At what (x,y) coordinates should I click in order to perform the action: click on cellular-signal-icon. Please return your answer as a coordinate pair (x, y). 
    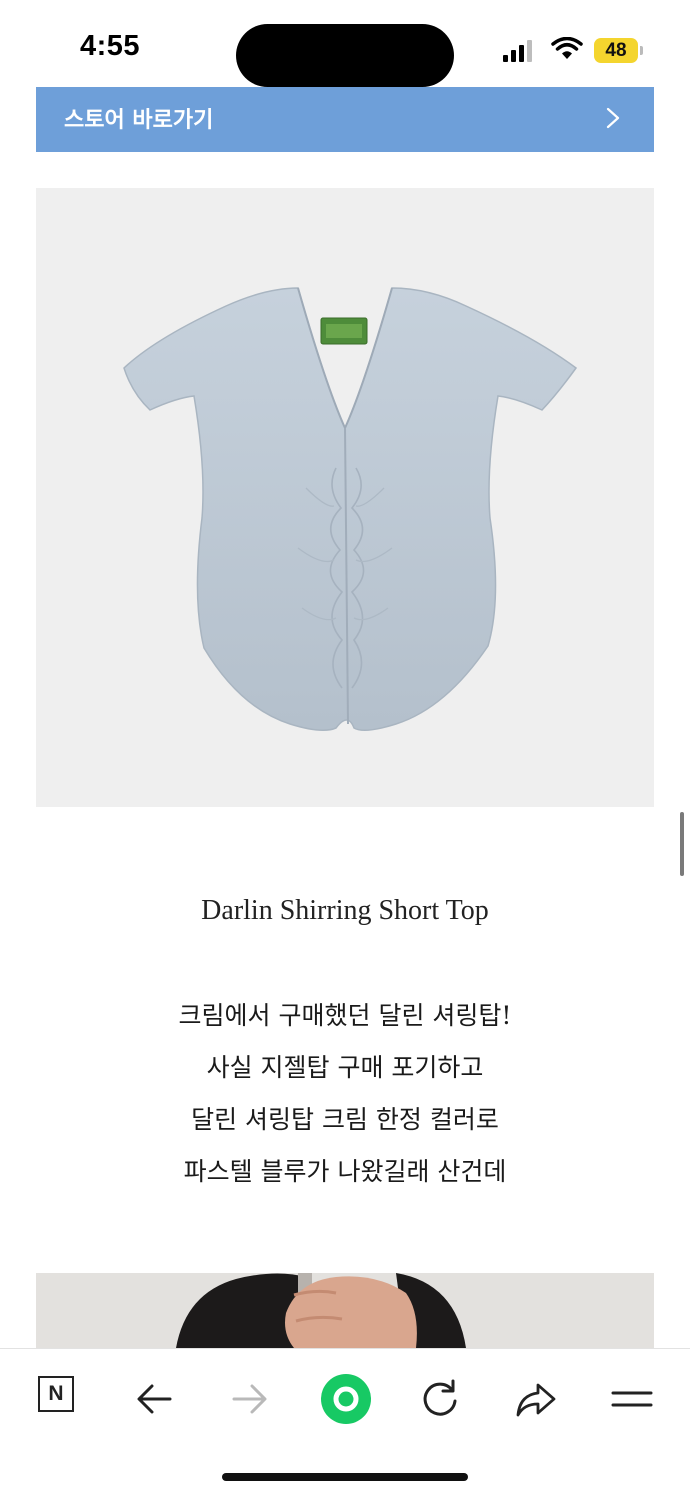
    Looking at the image, I should click on (517, 51).